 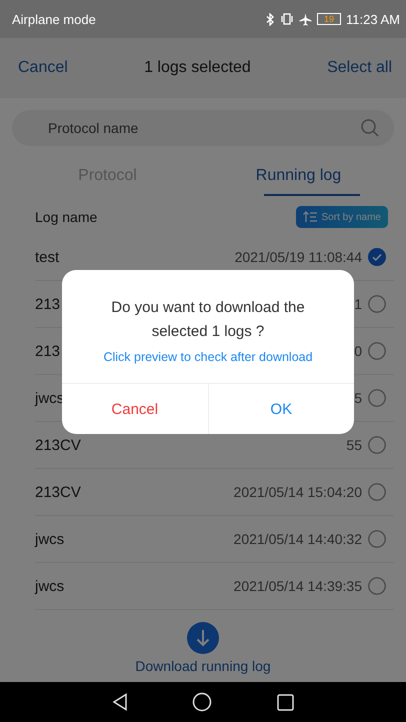 What do you see at coordinates (370, 128) in the screenshot?
I see `search-icon` at bounding box center [370, 128].